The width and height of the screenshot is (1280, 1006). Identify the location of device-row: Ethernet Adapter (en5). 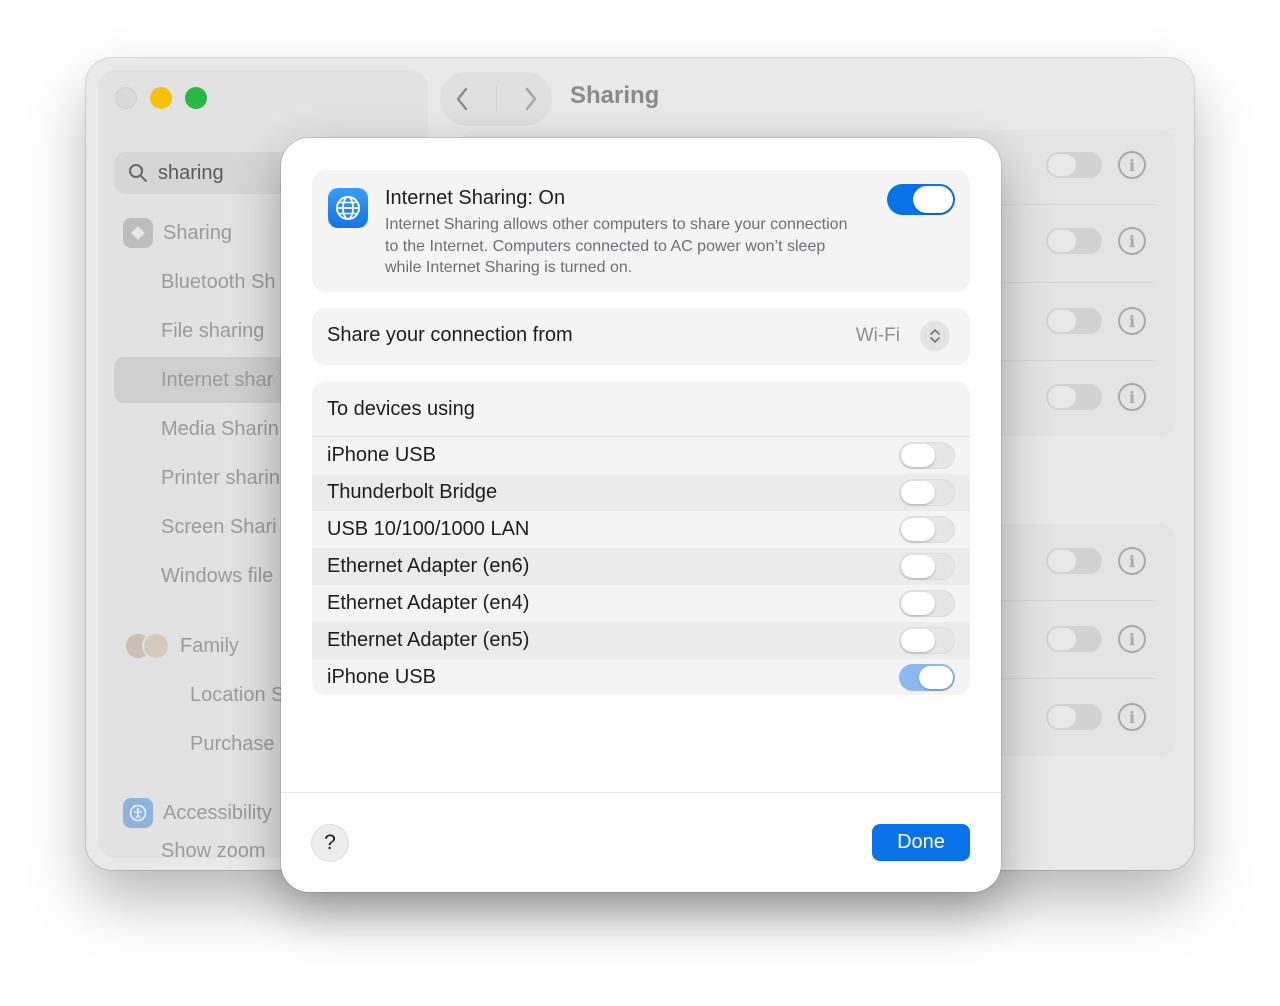
(641, 640).